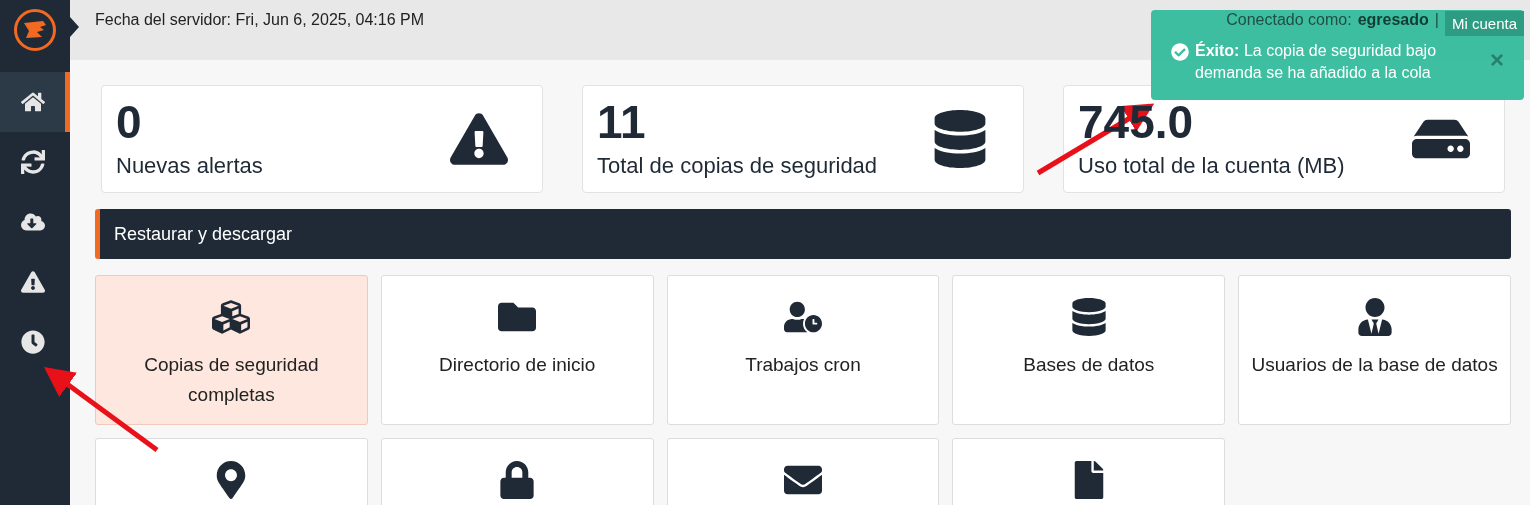  I want to click on username: egresado, so click(1393, 20).